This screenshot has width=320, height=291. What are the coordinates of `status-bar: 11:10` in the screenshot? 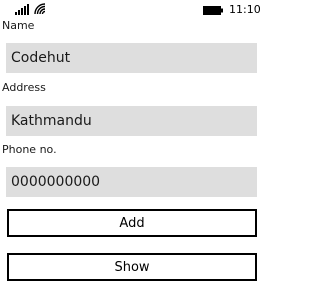 It's located at (132, 10).